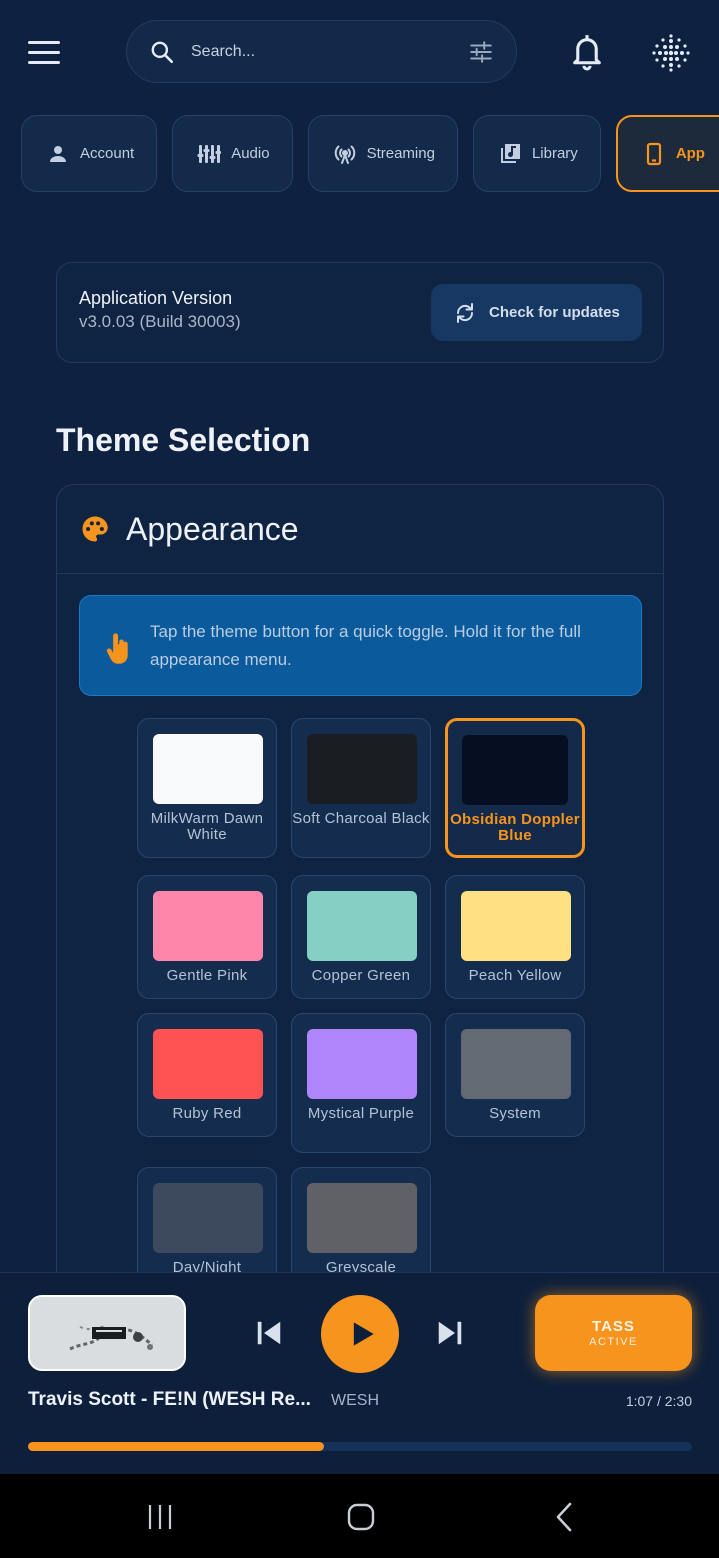 This screenshot has width=719, height=1558. Describe the element at coordinates (690, 153) in the screenshot. I see `tab-label: App` at that location.